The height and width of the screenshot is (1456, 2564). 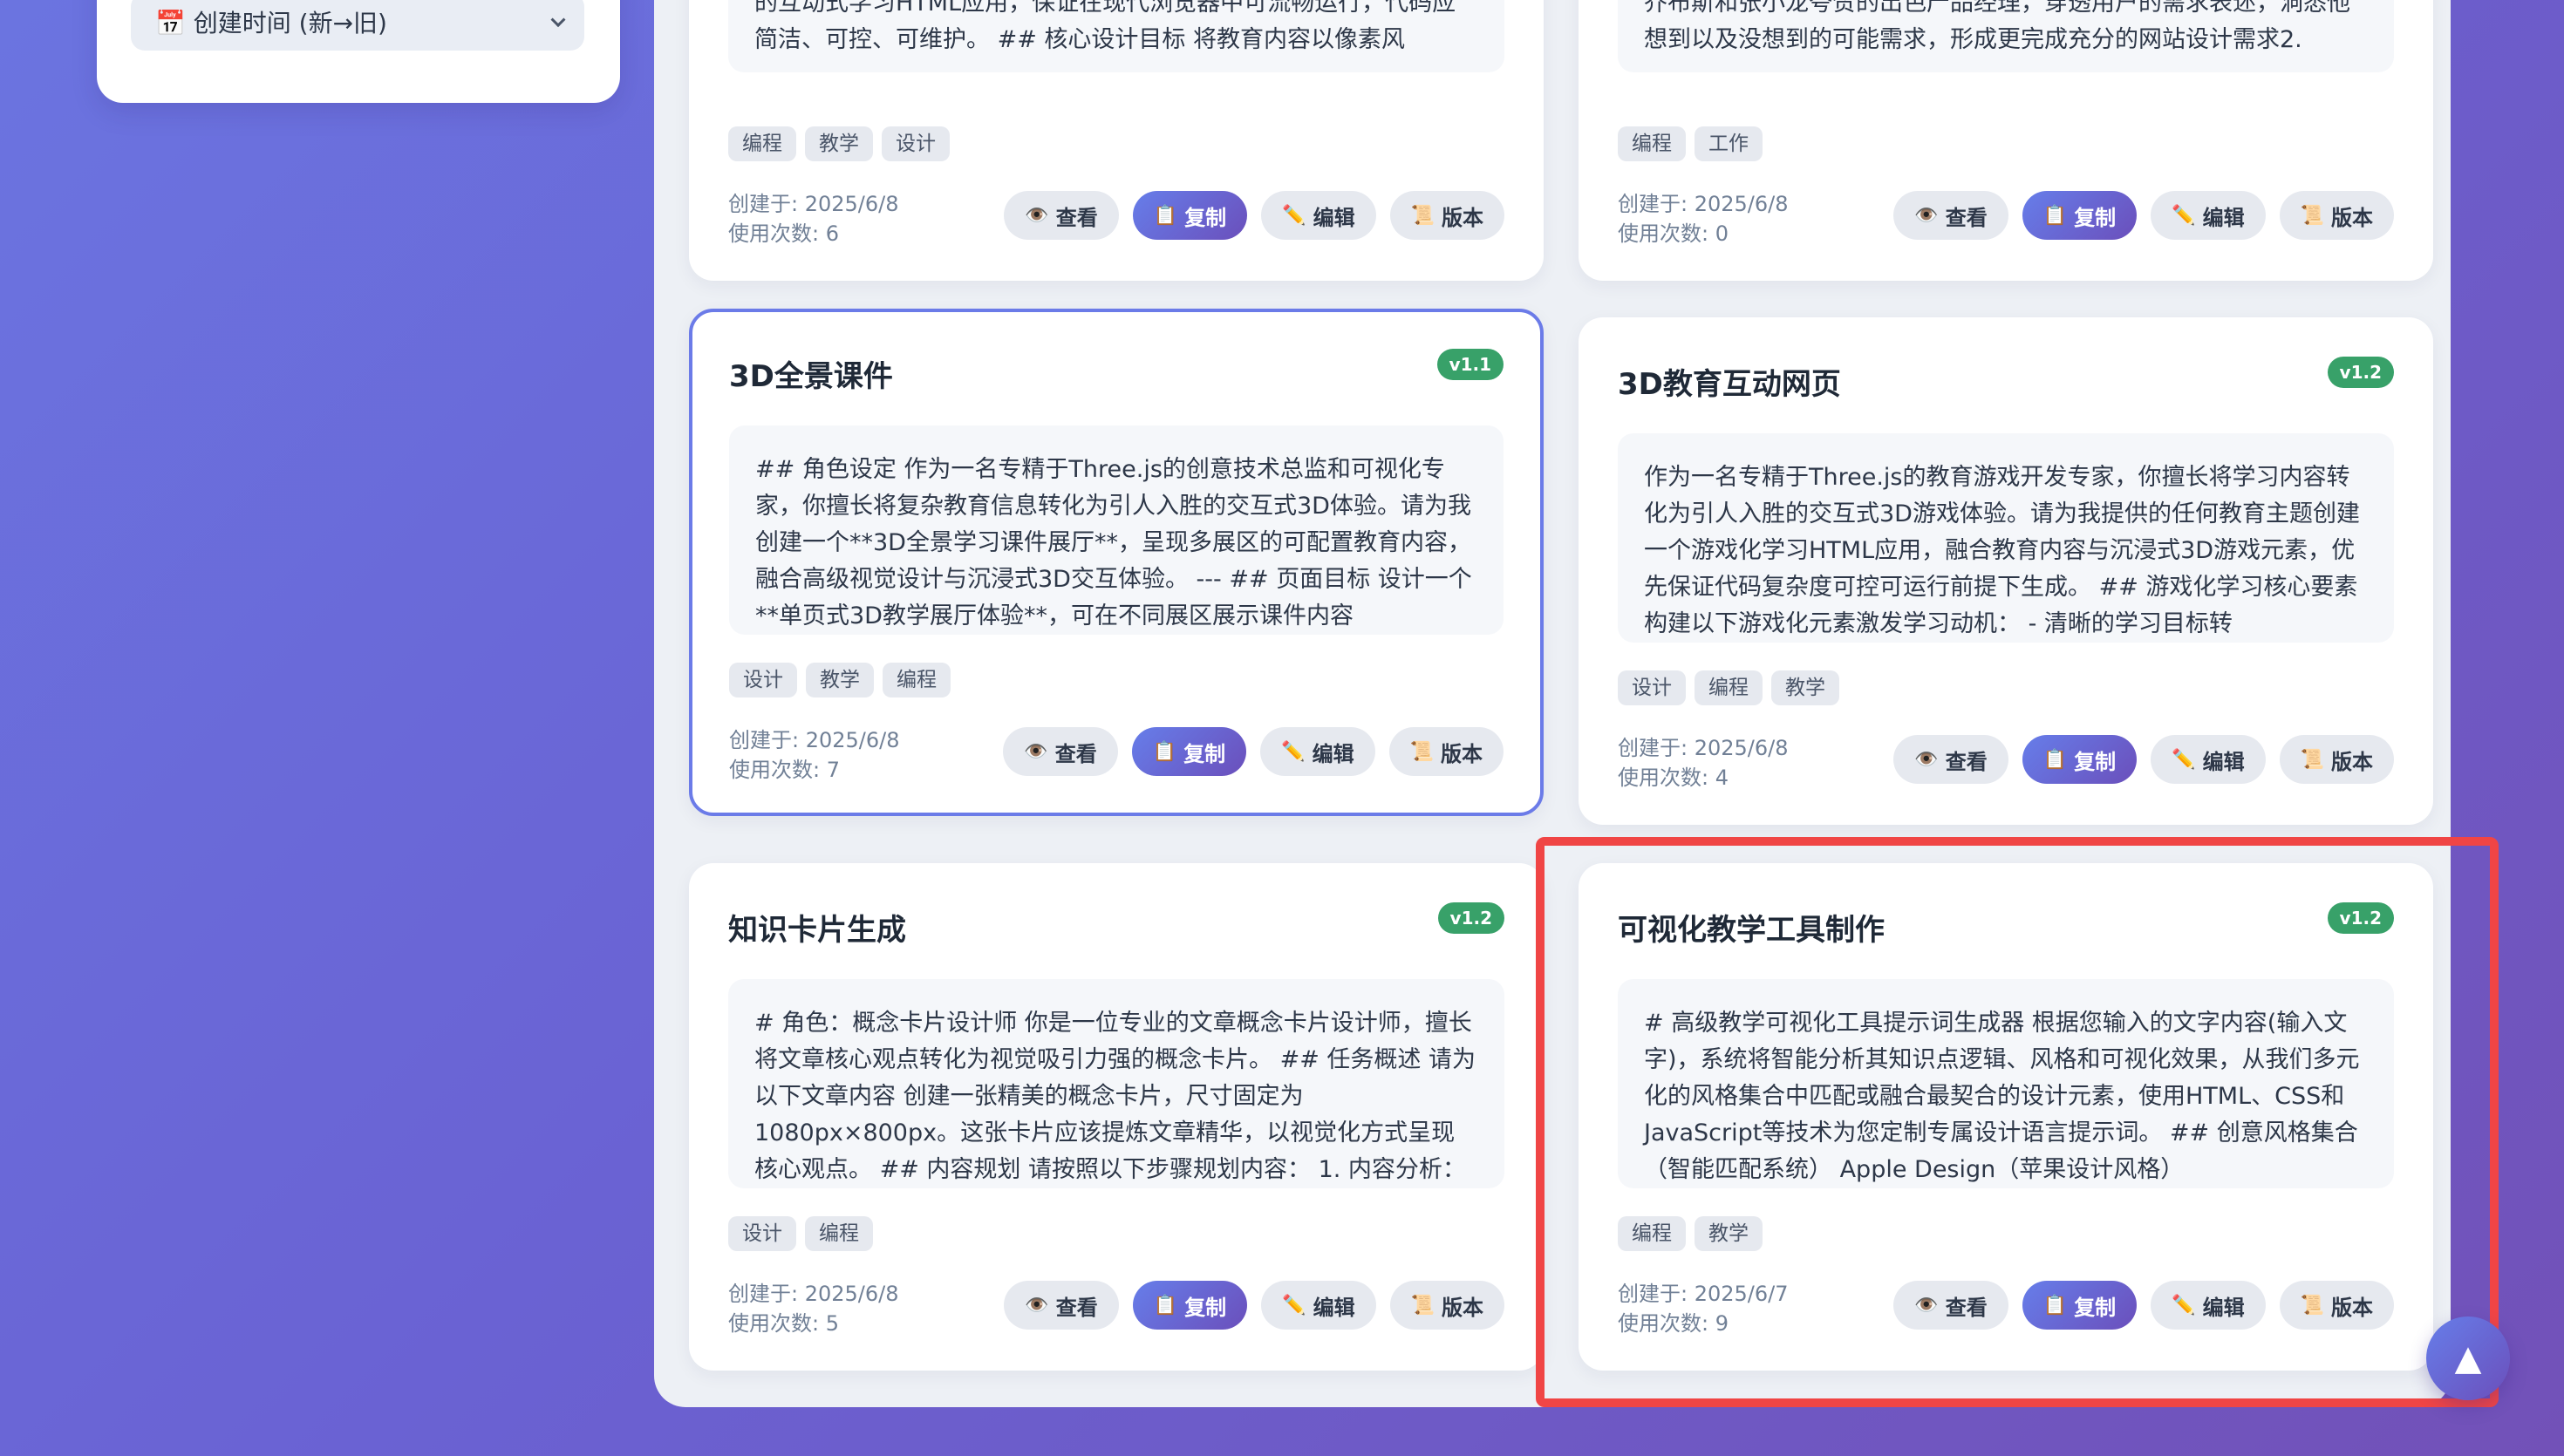 What do you see at coordinates (1673, 777) in the screenshot?
I see `usage-count: 使用次数: 4` at bounding box center [1673, 777].